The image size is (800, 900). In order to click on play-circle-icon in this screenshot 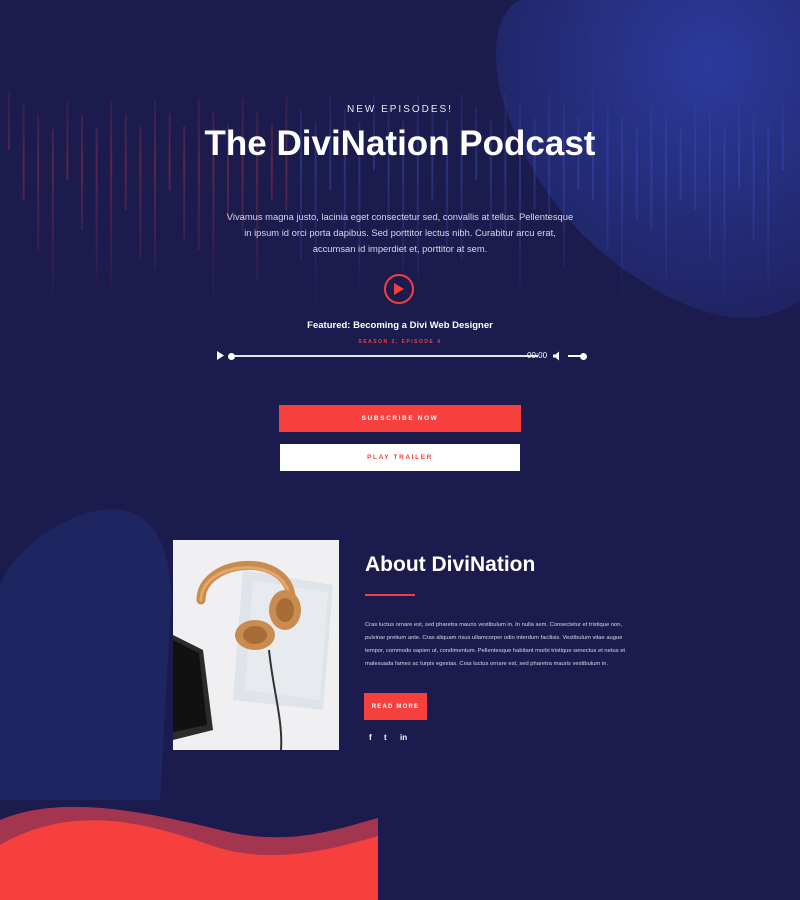, I will do `click(399, 289)`.